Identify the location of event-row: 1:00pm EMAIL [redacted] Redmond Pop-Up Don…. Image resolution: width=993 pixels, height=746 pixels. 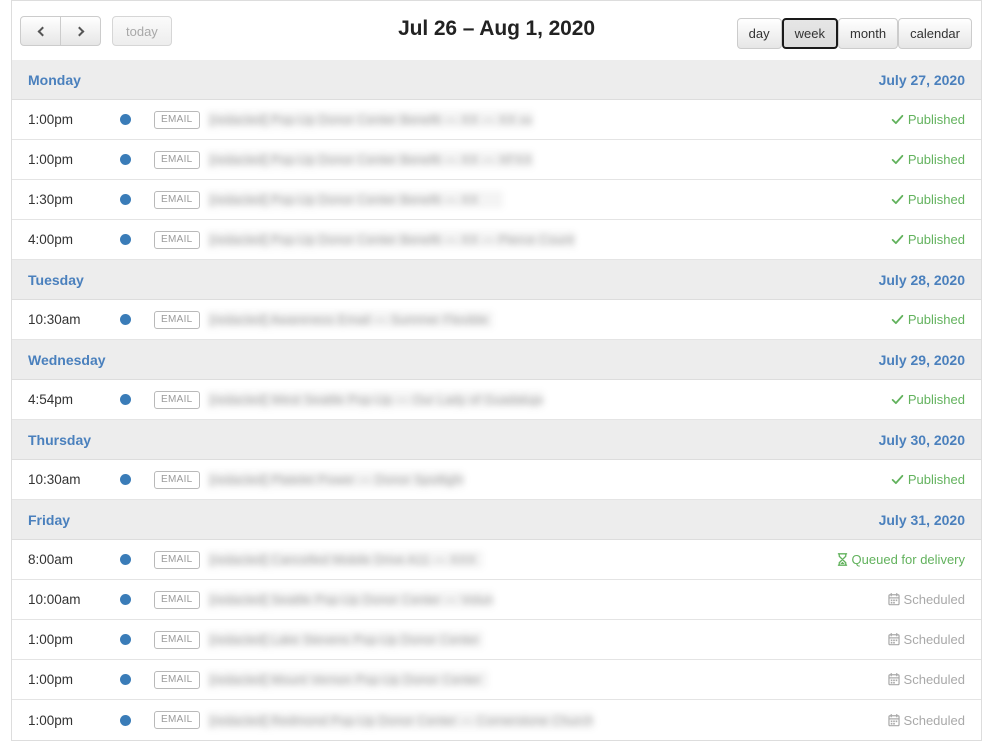
(496, 720).